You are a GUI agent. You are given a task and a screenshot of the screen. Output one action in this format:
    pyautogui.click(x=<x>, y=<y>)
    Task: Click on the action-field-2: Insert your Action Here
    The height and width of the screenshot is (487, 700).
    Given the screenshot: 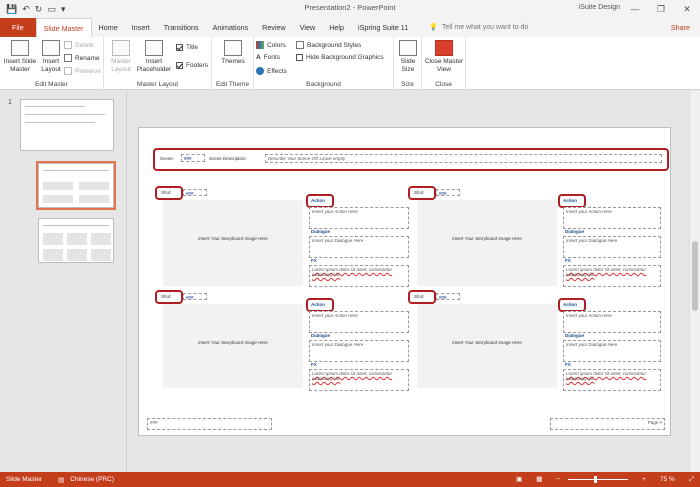 What is the action you would take?
    pyautogui.click(x=612, y=218)
    